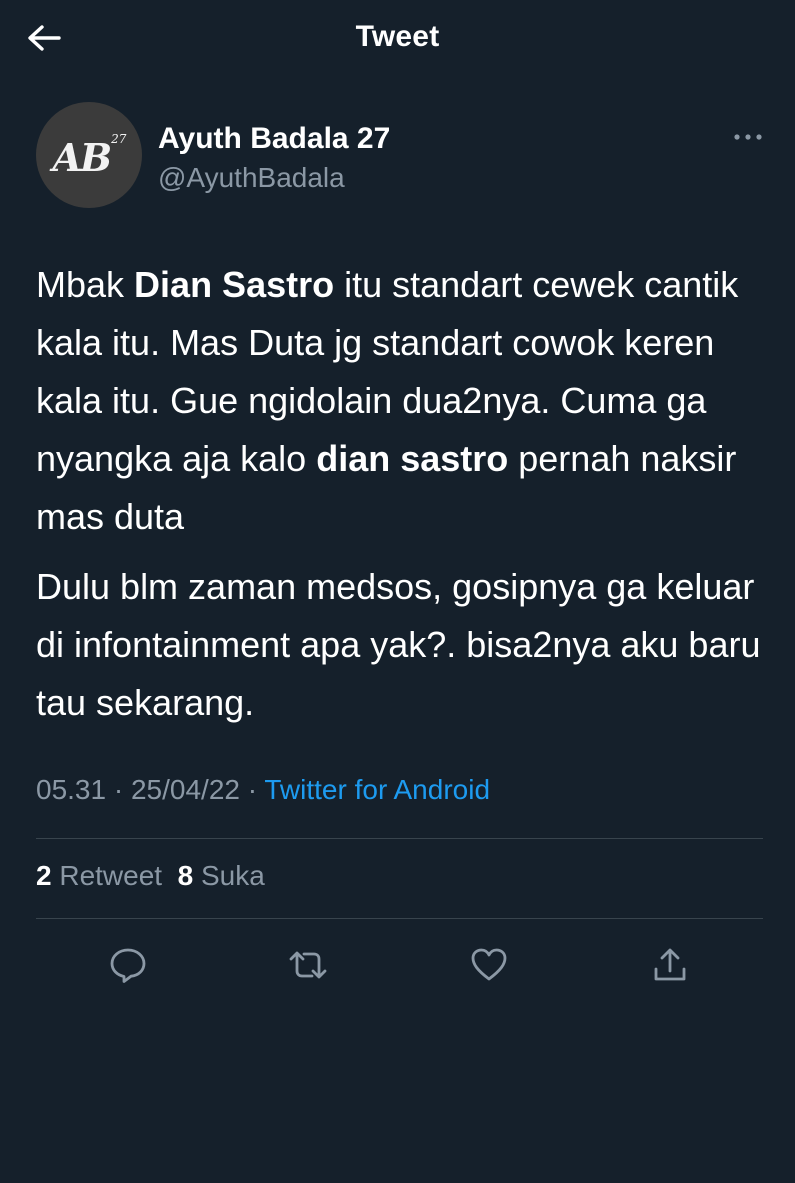 Image resolution: width=795 pixels, height=1183 pixels. What do you see at coordinates (44, 875) in the screenshot?
I see `retweet-count: 2` at bounding box center [44, 875].